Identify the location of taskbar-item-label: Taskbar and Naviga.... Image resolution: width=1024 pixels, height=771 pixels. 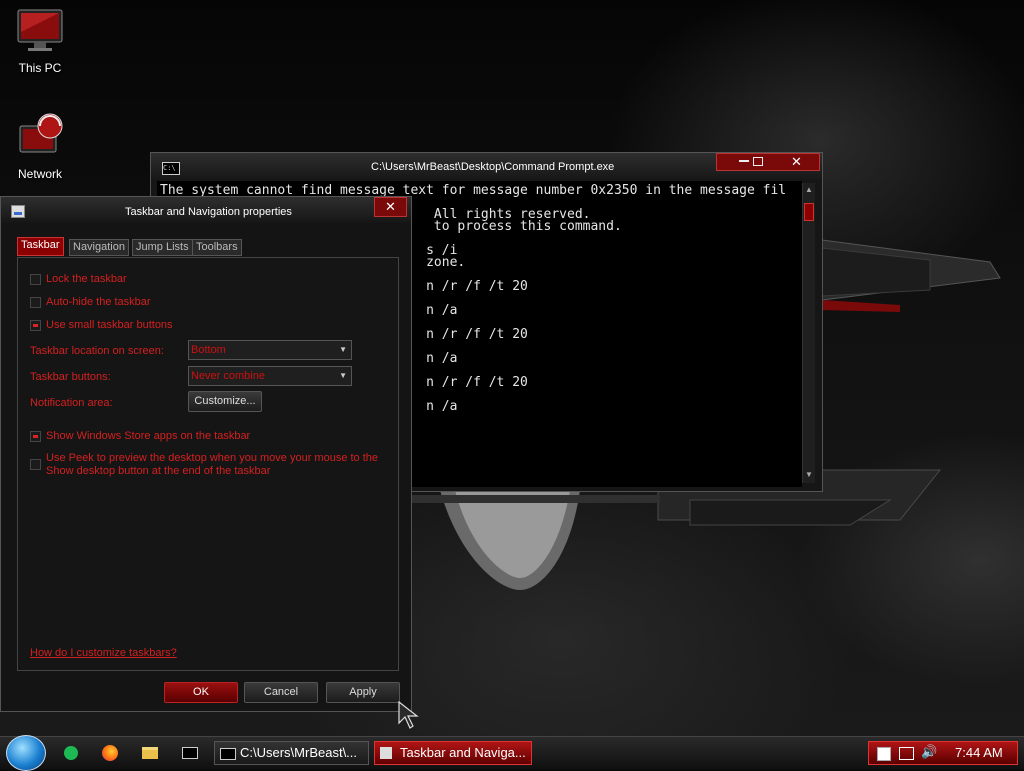
(463, 752).